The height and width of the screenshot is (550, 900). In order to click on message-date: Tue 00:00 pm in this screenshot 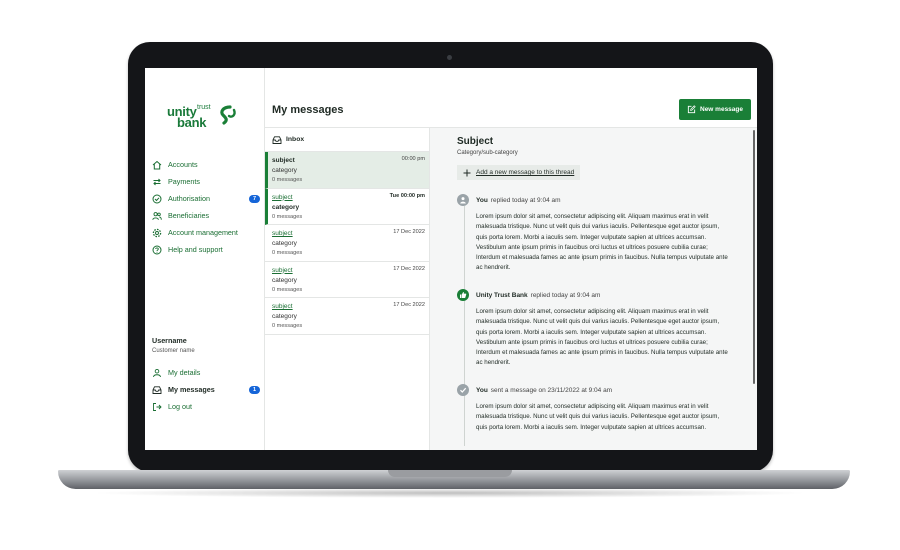, I will do `click(407, 195)`.